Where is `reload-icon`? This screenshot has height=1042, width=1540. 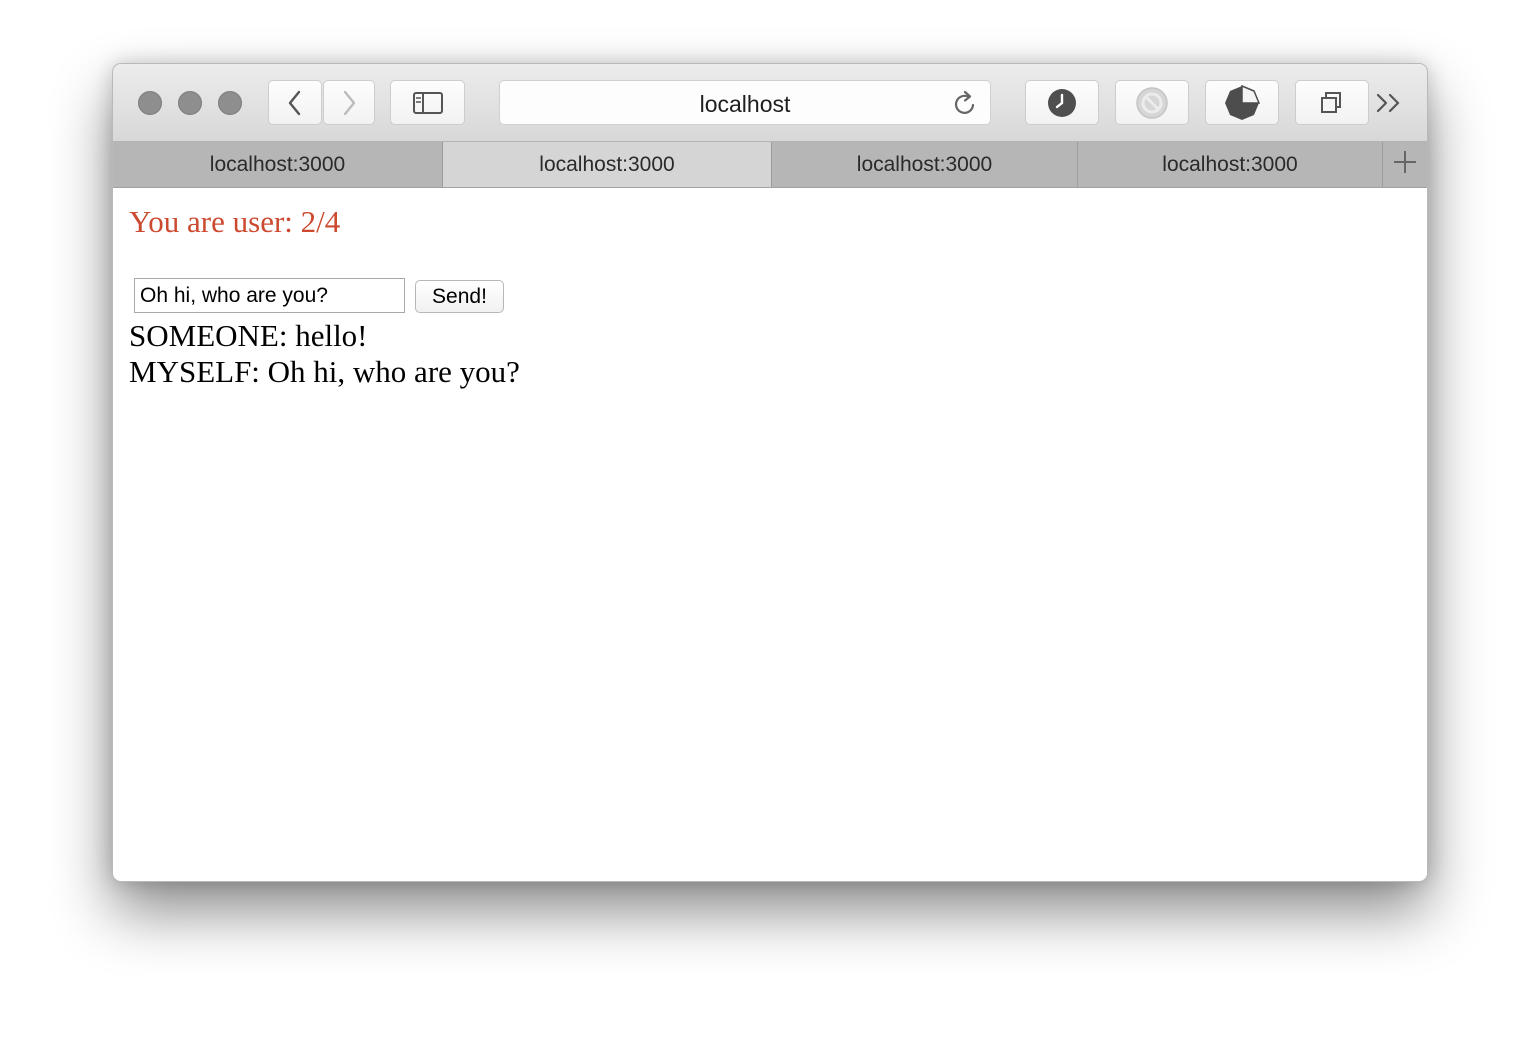
reload-icon is located at coordinates (965, 106).